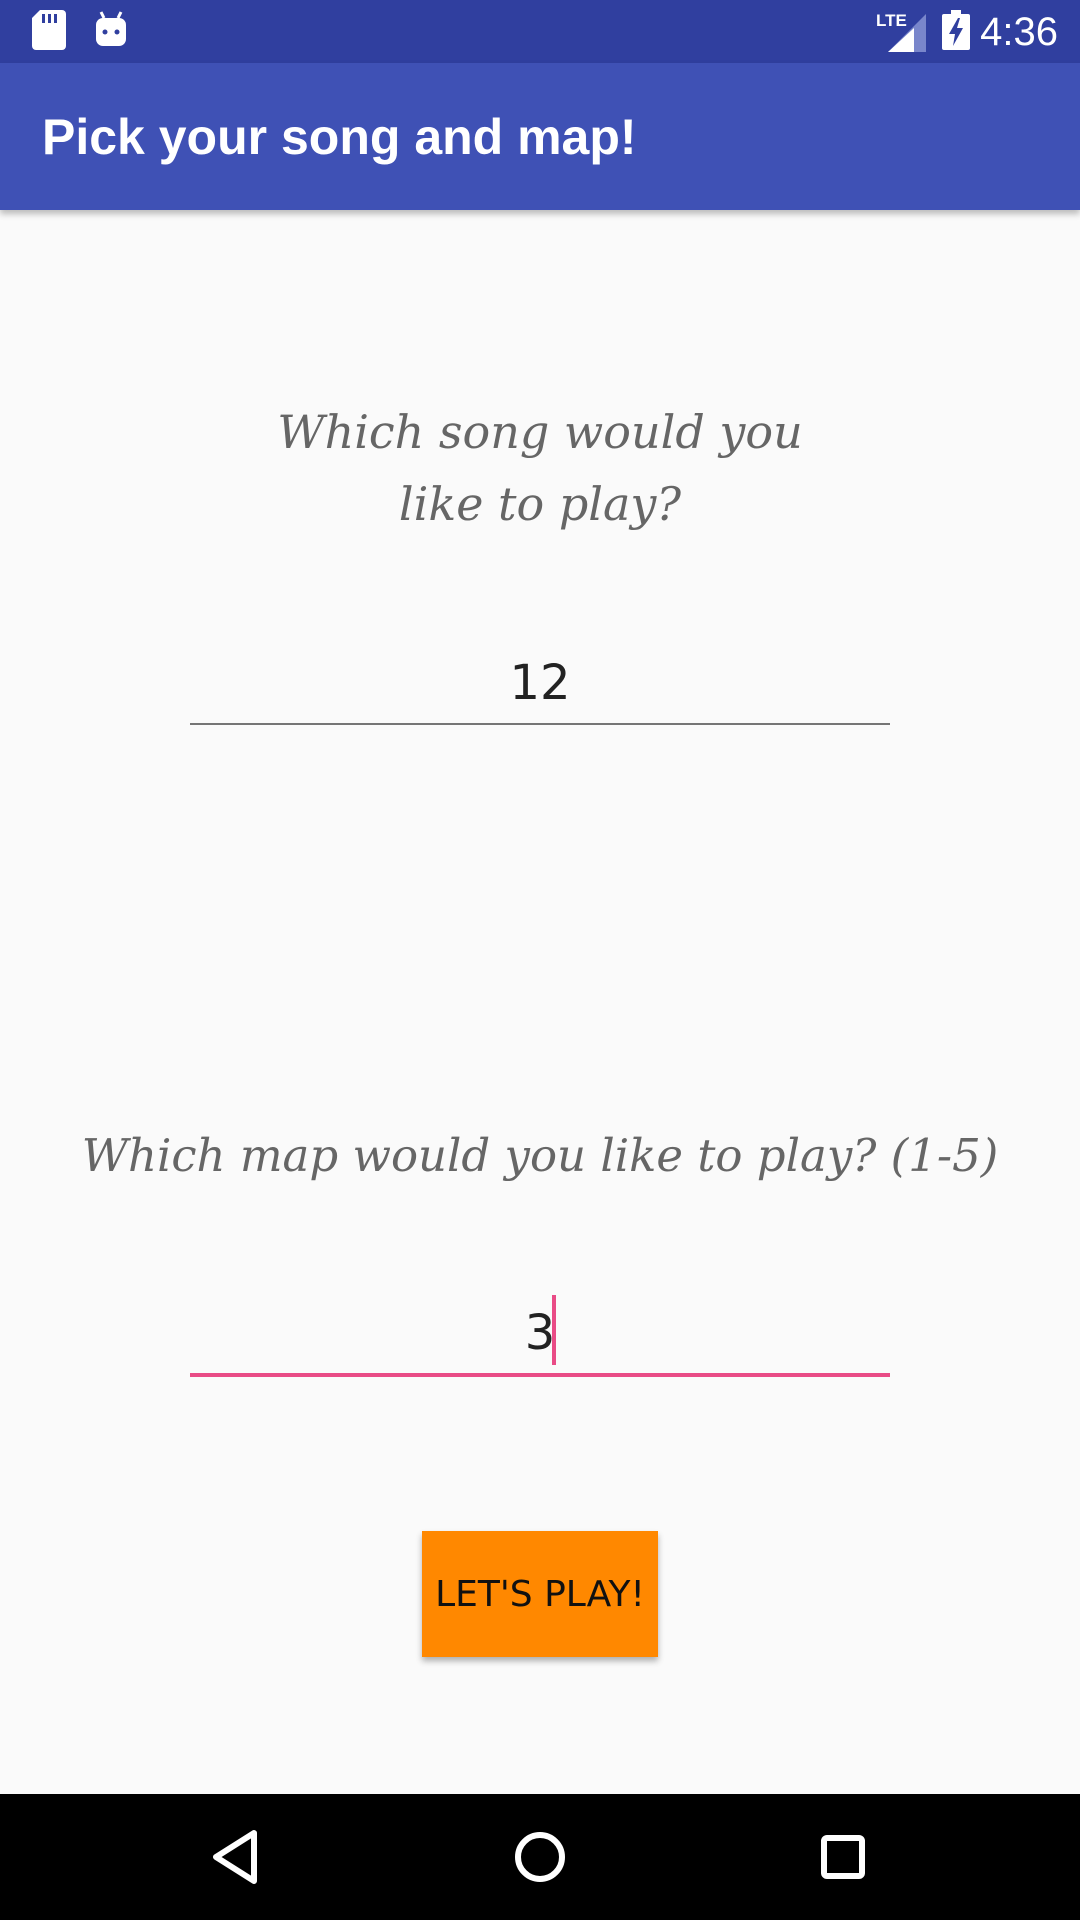  I want to click on battery-charging-icon, so click(956, 32).